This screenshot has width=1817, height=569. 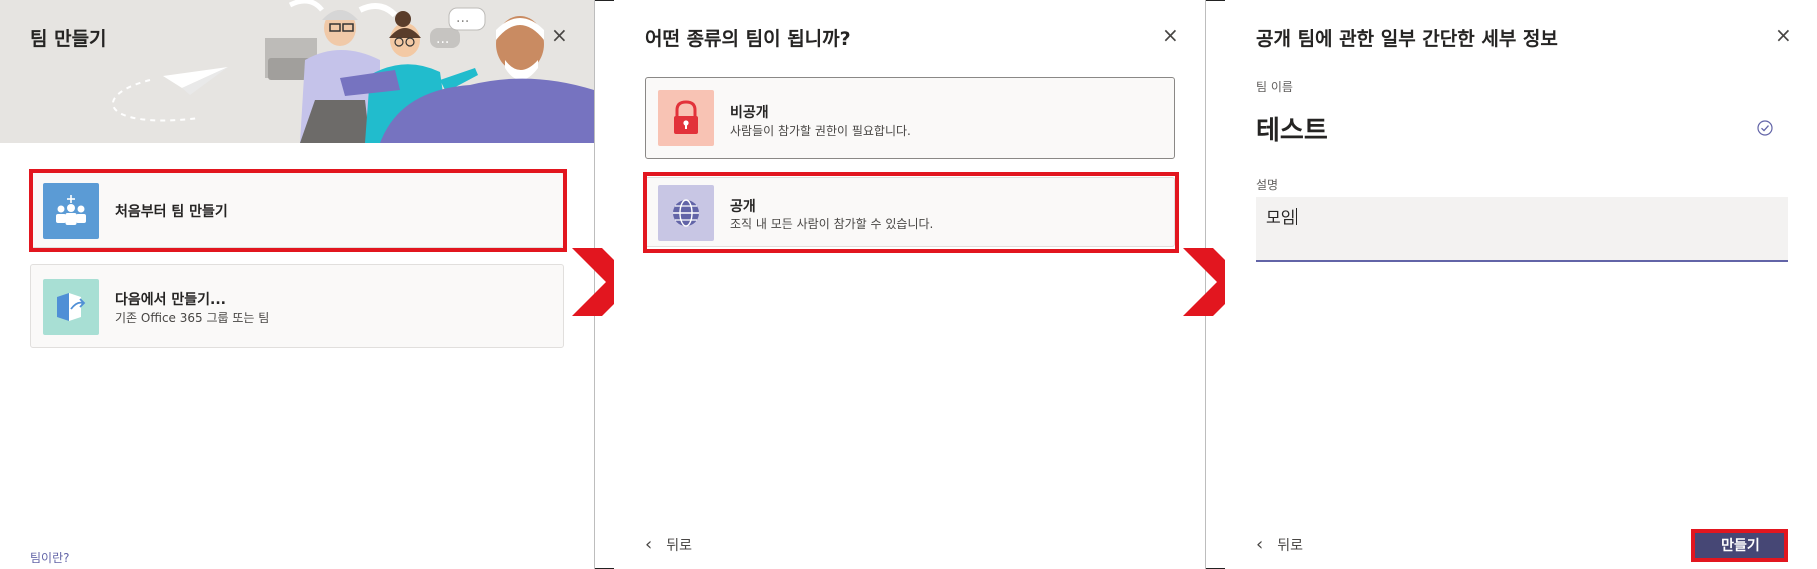 What do you see at coordinates (1274, 87) in the screenshot?
I see `team-name-label: 팀 이름` at bounding box center [1274, 87].